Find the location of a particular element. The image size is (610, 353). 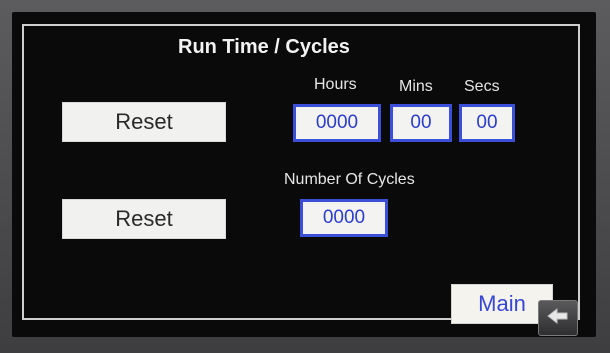

mins-label: Mins is located at coordinates (416, 86).